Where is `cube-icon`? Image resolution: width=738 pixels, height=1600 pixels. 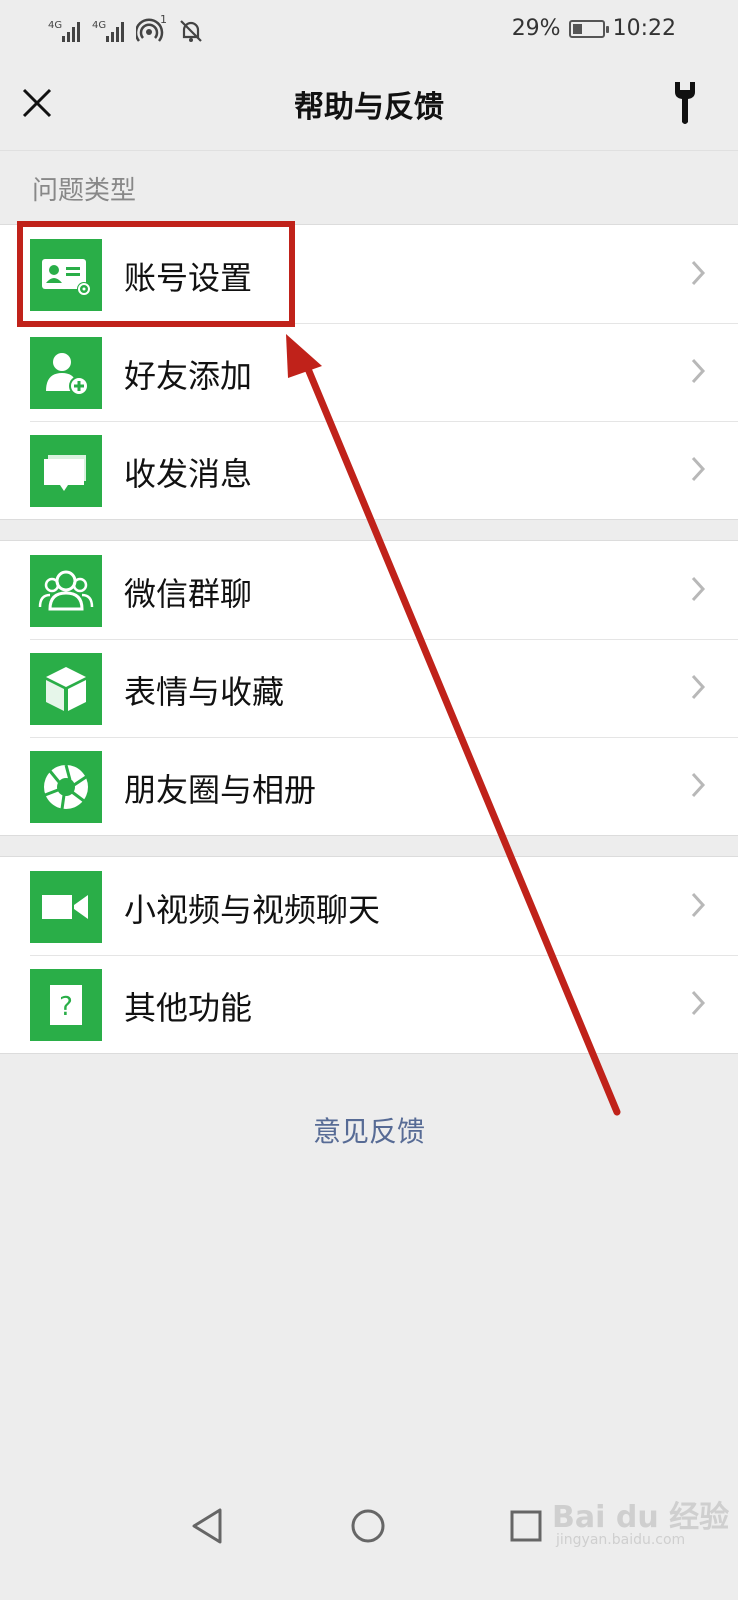
cube-icon is located at coordinates (66, 689).